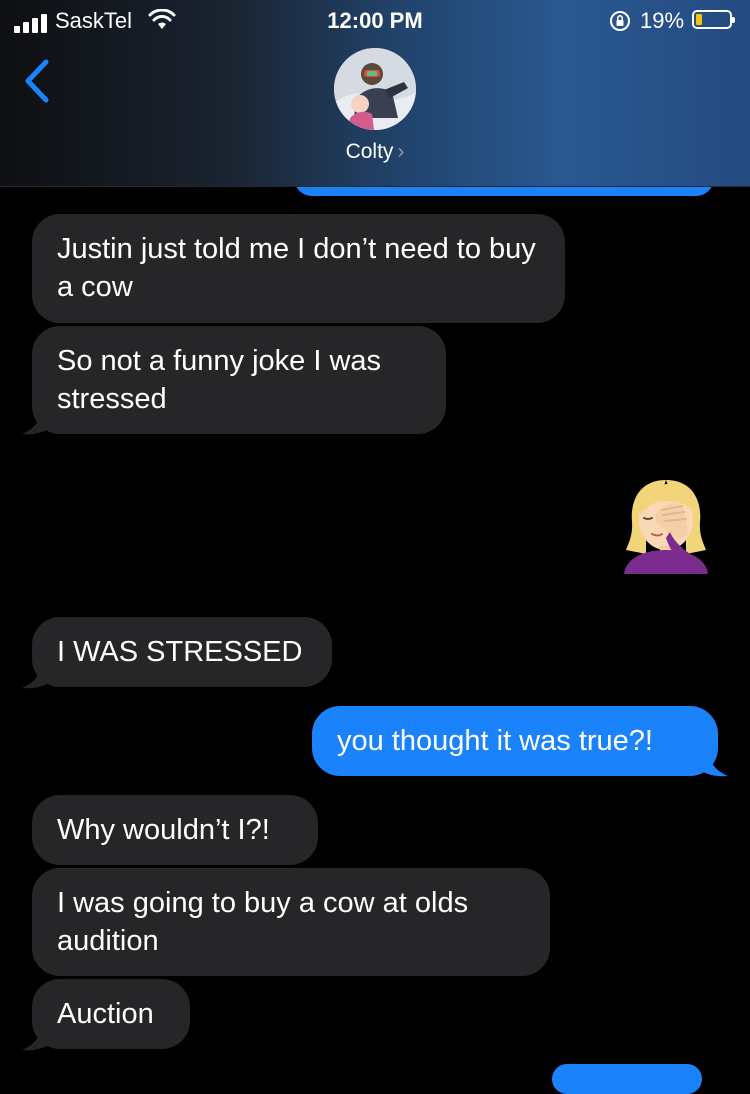 This screenshot has width=750, height=1094. What do you see at coordinates (375, 89) in the screenshot?
I see `contact-avatar` at bounding box center [375, 89].